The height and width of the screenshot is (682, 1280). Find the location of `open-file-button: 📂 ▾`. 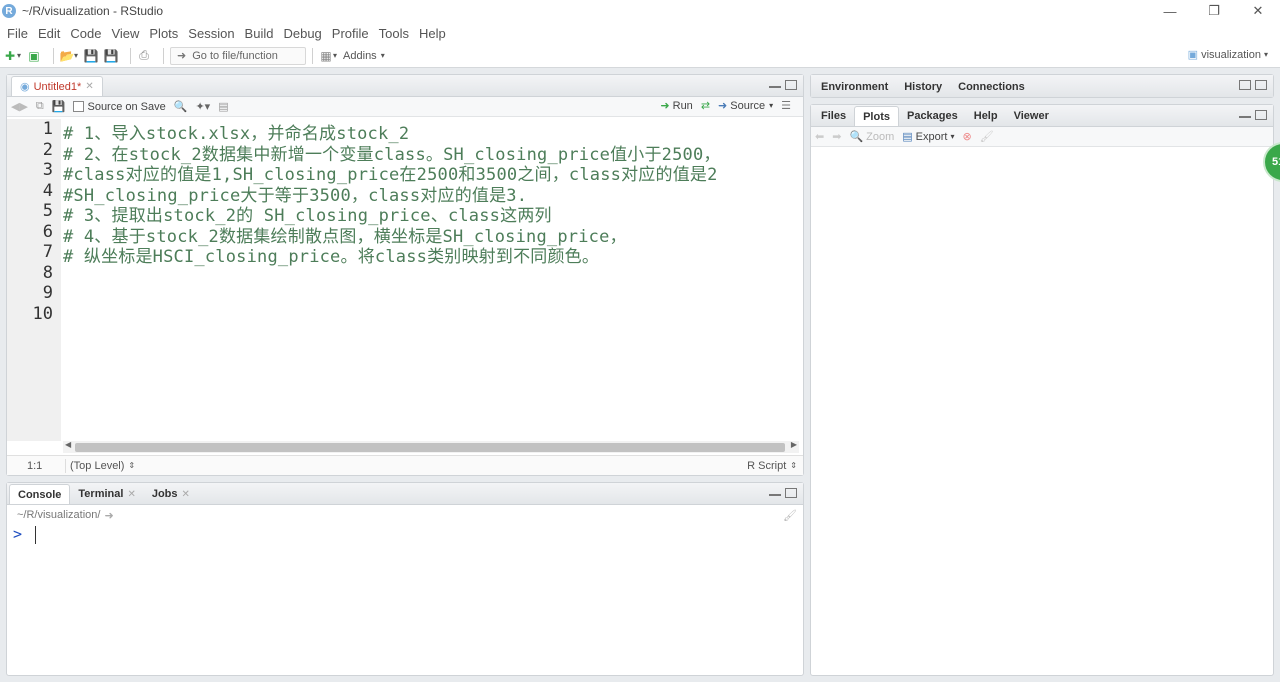

open-file-button: 📂 ▾ is located at coordinates (69, 56).